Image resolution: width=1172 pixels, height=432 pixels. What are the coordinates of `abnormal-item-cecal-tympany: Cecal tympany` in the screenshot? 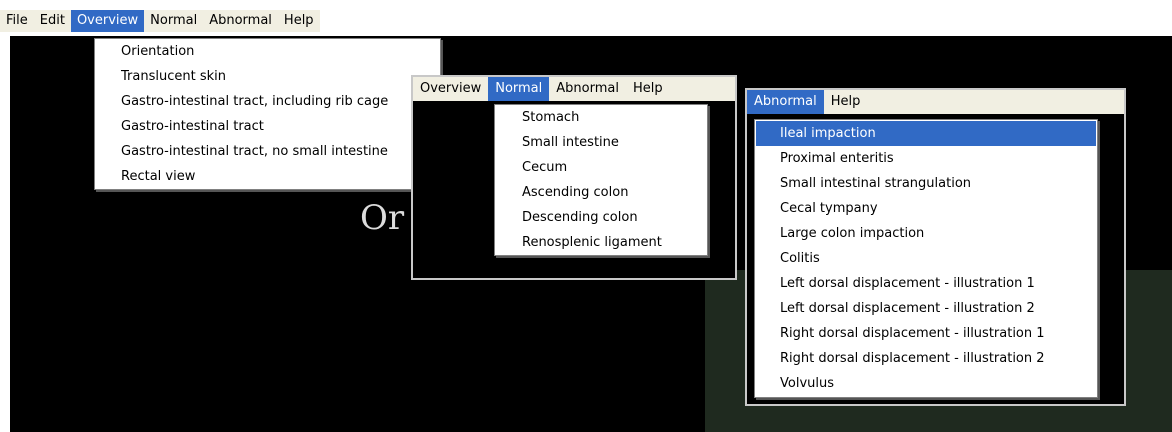 It's located at (926, 208).